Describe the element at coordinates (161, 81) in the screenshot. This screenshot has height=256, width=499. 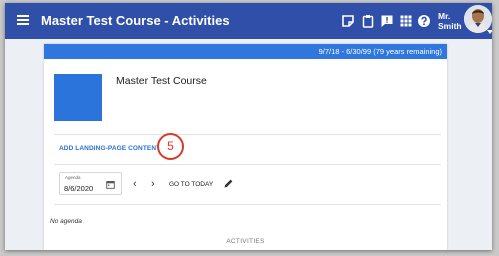
I see `course-title: Master Test Course` at that location.